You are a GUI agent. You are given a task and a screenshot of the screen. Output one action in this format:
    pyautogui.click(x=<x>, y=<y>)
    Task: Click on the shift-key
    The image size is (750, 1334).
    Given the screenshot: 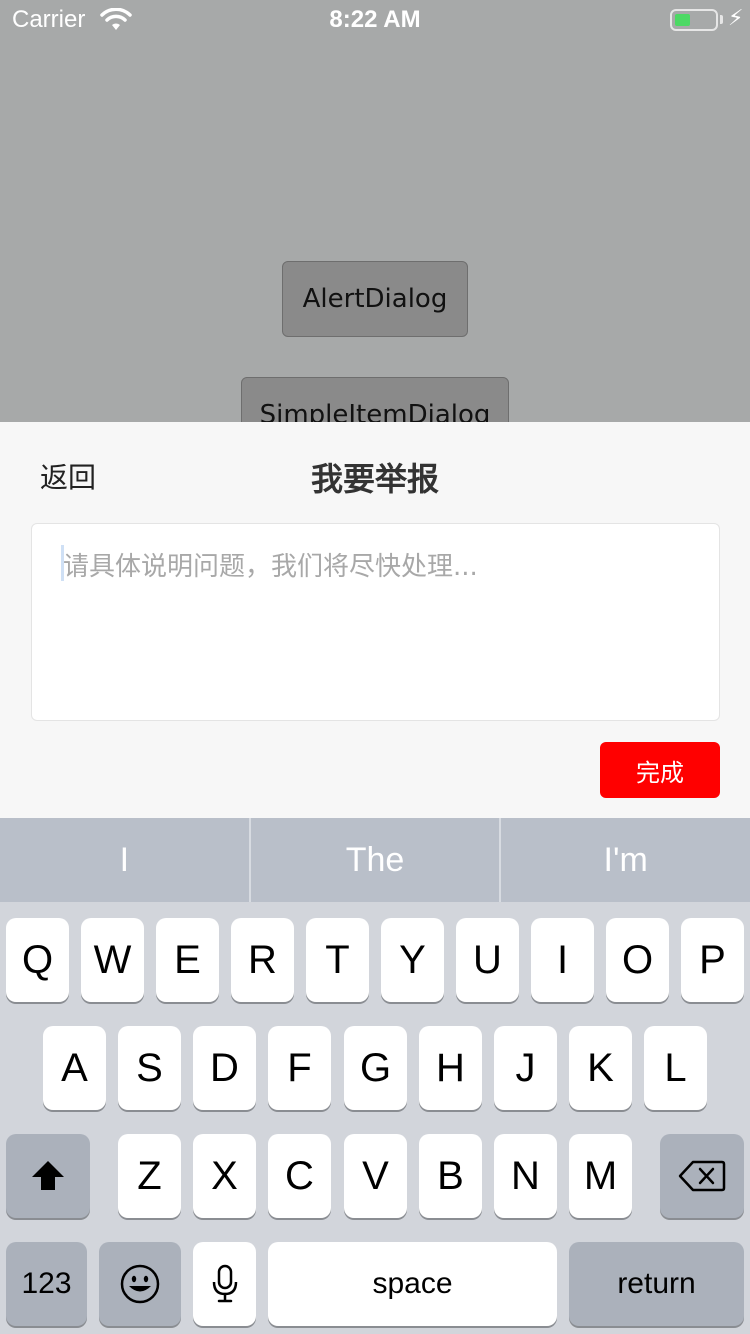 What is the action you would take?
    pyautogui.click(x=48, y=1176)
    